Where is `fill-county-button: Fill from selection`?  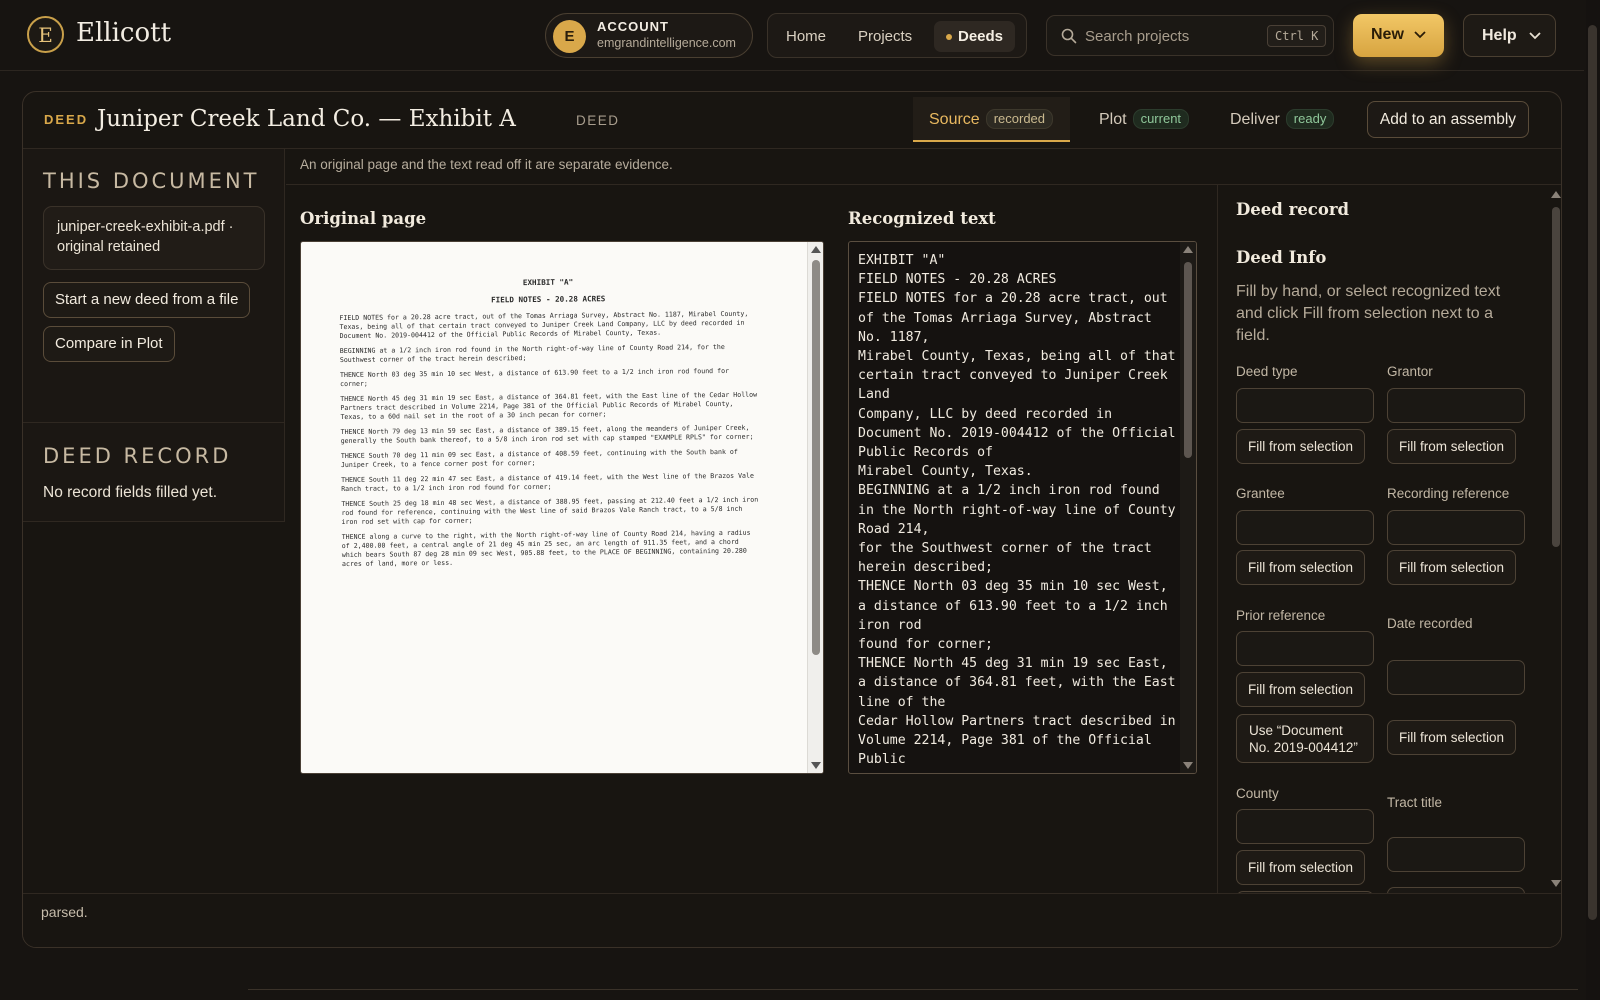 fill-county-button: Fill from selection is located at coordinates (1301, 867).